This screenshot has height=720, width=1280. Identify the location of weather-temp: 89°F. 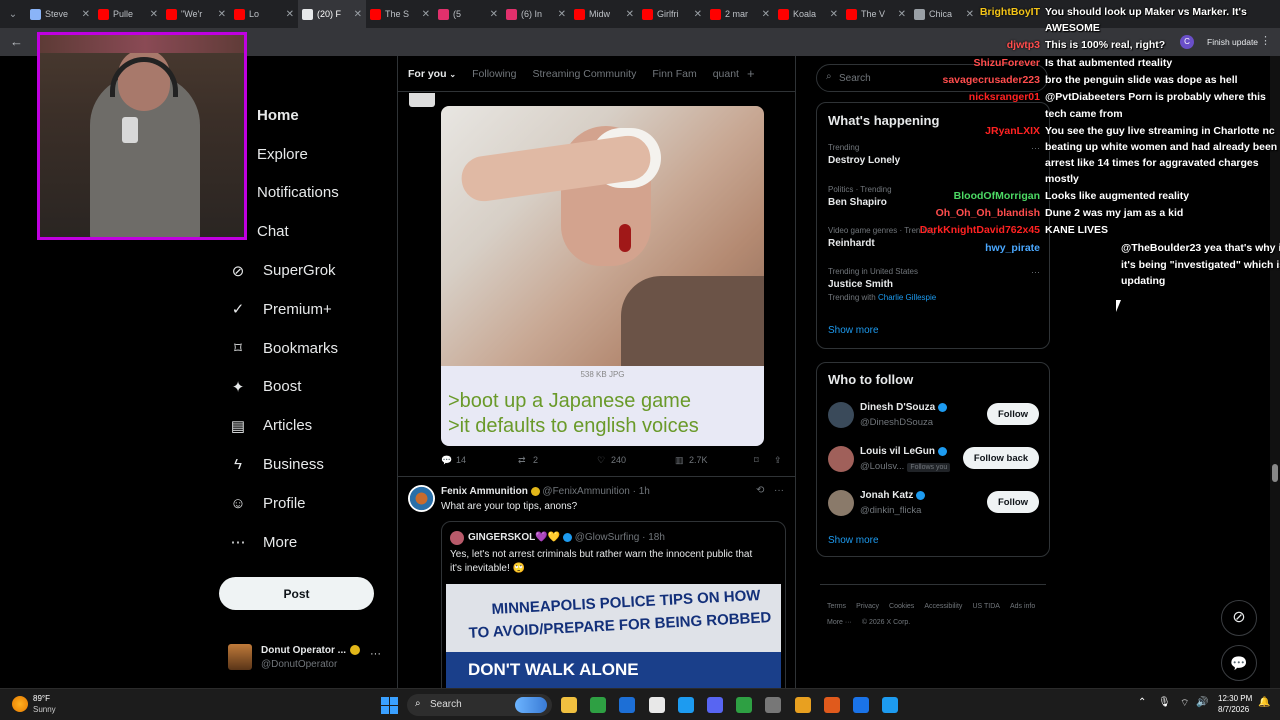
(41, 698).